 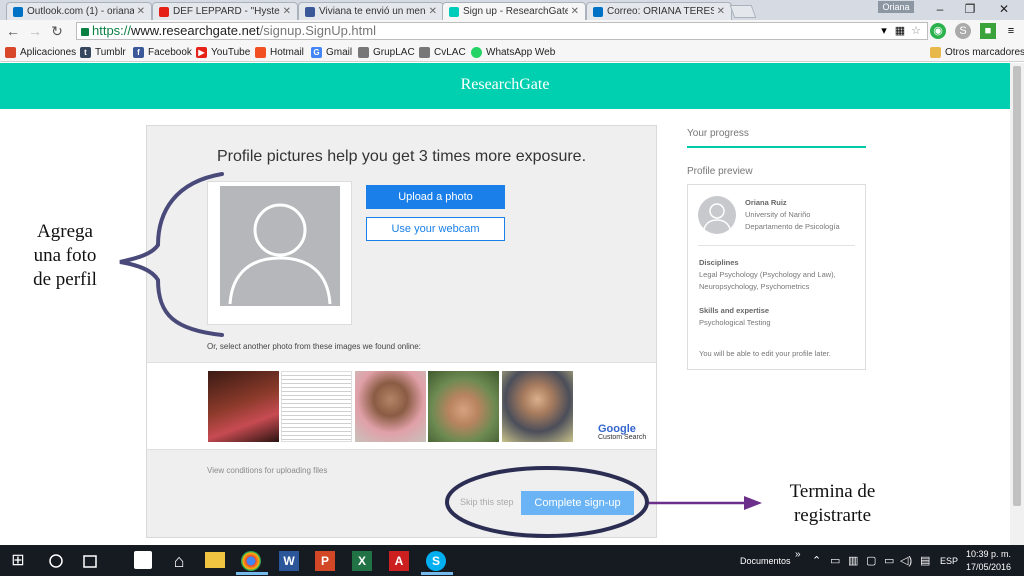 What do you see at coordinates (225, 11) in the screenshot?
I see `tab-youtube: DEF LEPPARD - "Hyste ✕` at bounding box center [225, 11].